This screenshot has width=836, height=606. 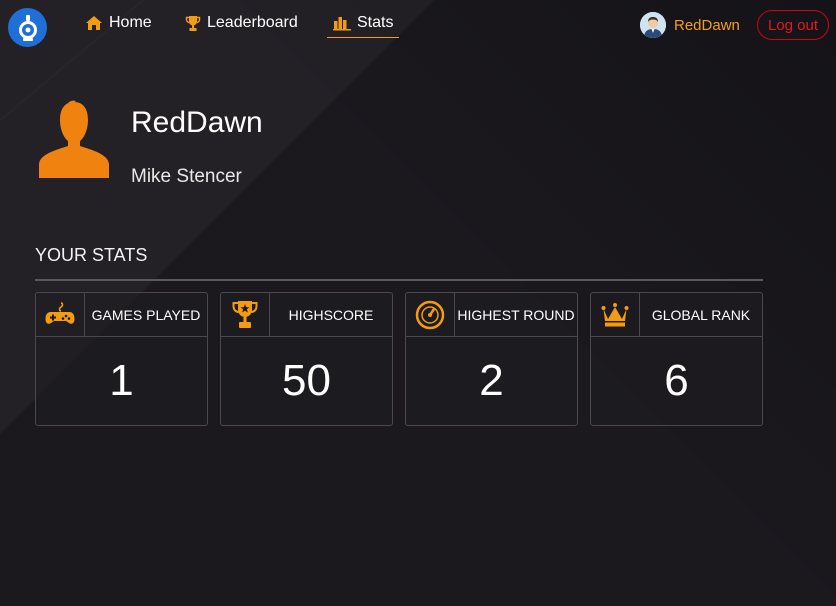 I want to click on bulb-logo-icon, so click(x=27, y=27).